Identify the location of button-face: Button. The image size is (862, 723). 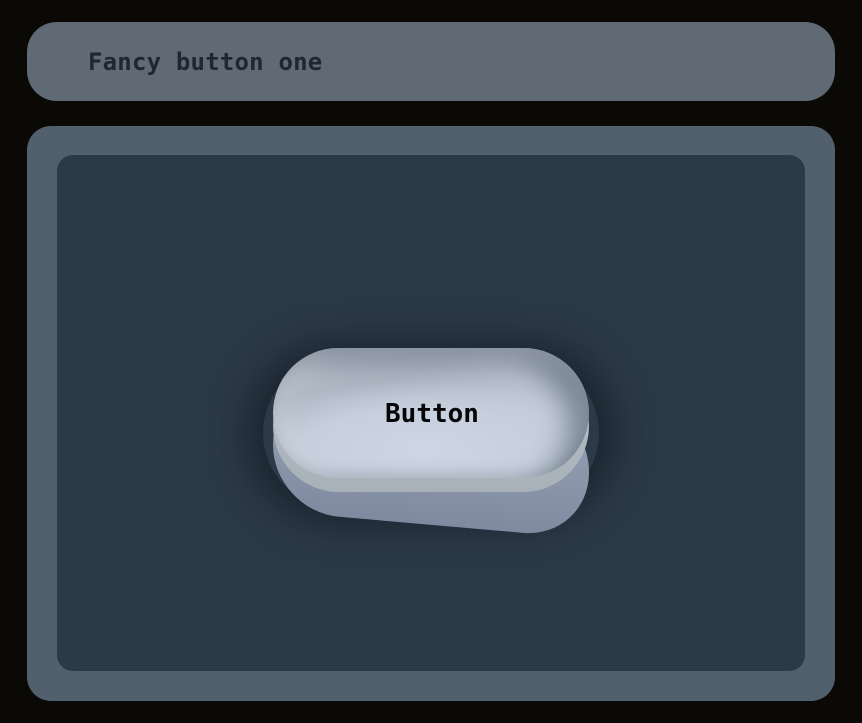
(431, 413).